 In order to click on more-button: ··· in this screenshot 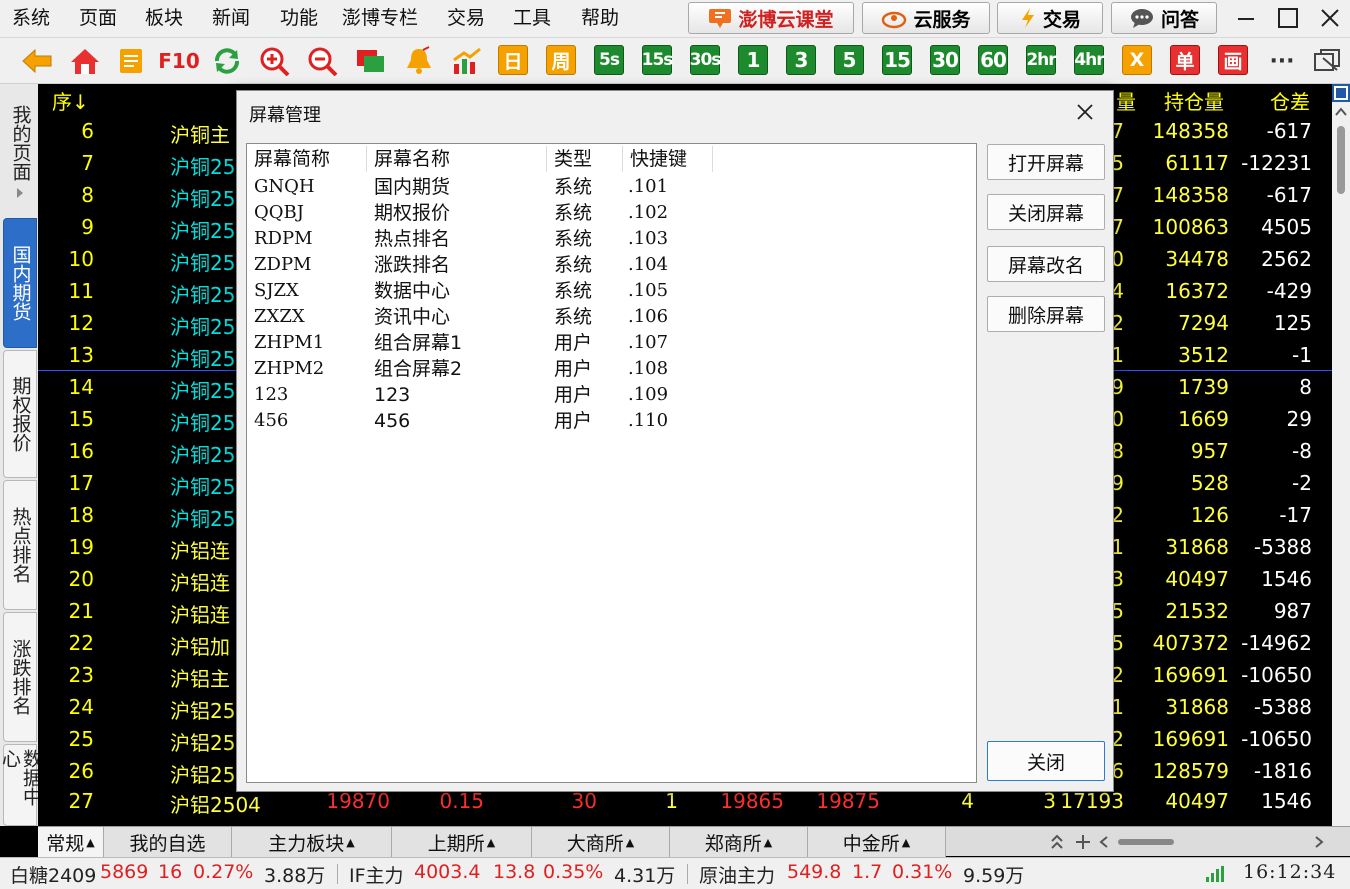, I will do `click(1282, 61)`.